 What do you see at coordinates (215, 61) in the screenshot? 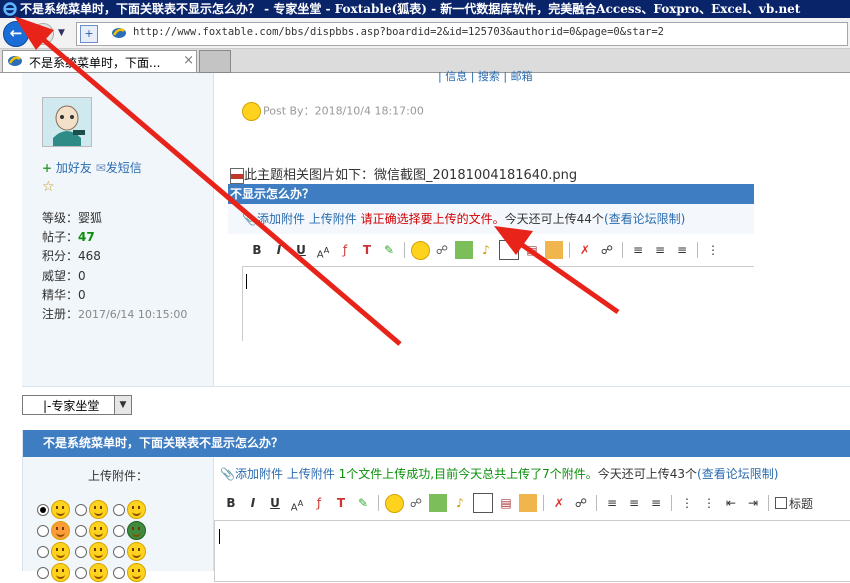
I see `new-tab-button` at bounding box center [215, 61].